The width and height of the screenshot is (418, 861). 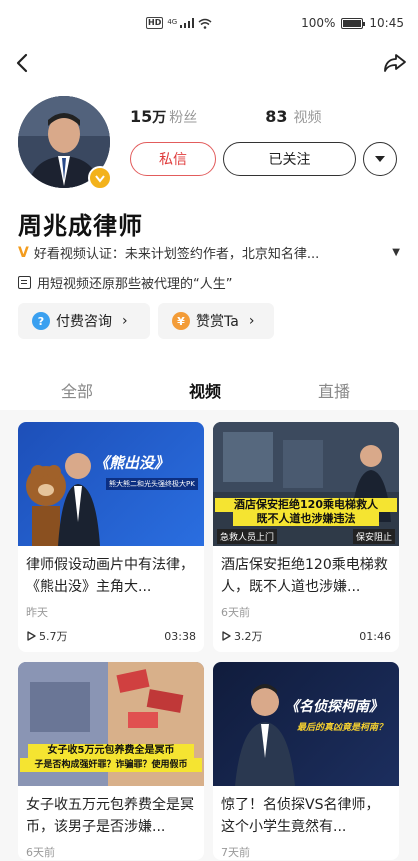 I want to click on followers-stat: 15万 粉丝, so click(x=163, y=117).